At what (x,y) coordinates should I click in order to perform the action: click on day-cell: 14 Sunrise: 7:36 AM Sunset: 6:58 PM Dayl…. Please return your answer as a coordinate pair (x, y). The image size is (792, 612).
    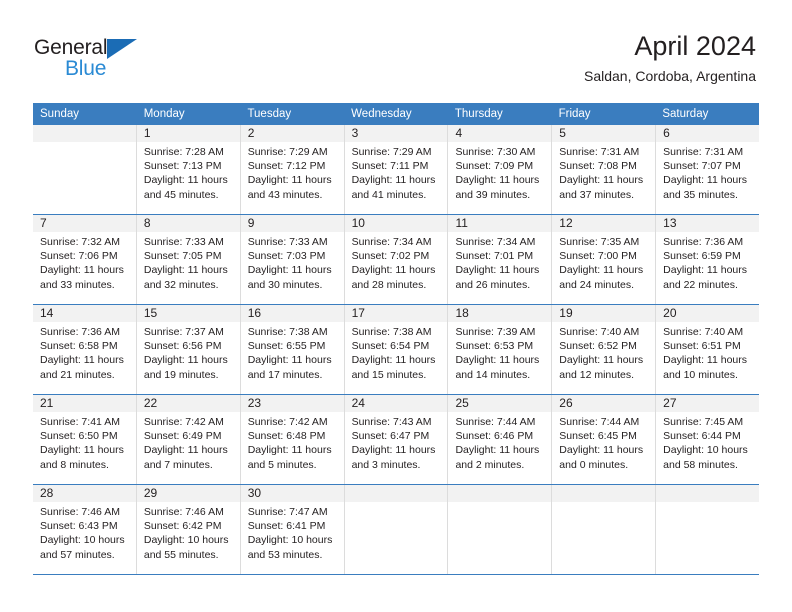
    Looking at the image, I should click on (85, 349).